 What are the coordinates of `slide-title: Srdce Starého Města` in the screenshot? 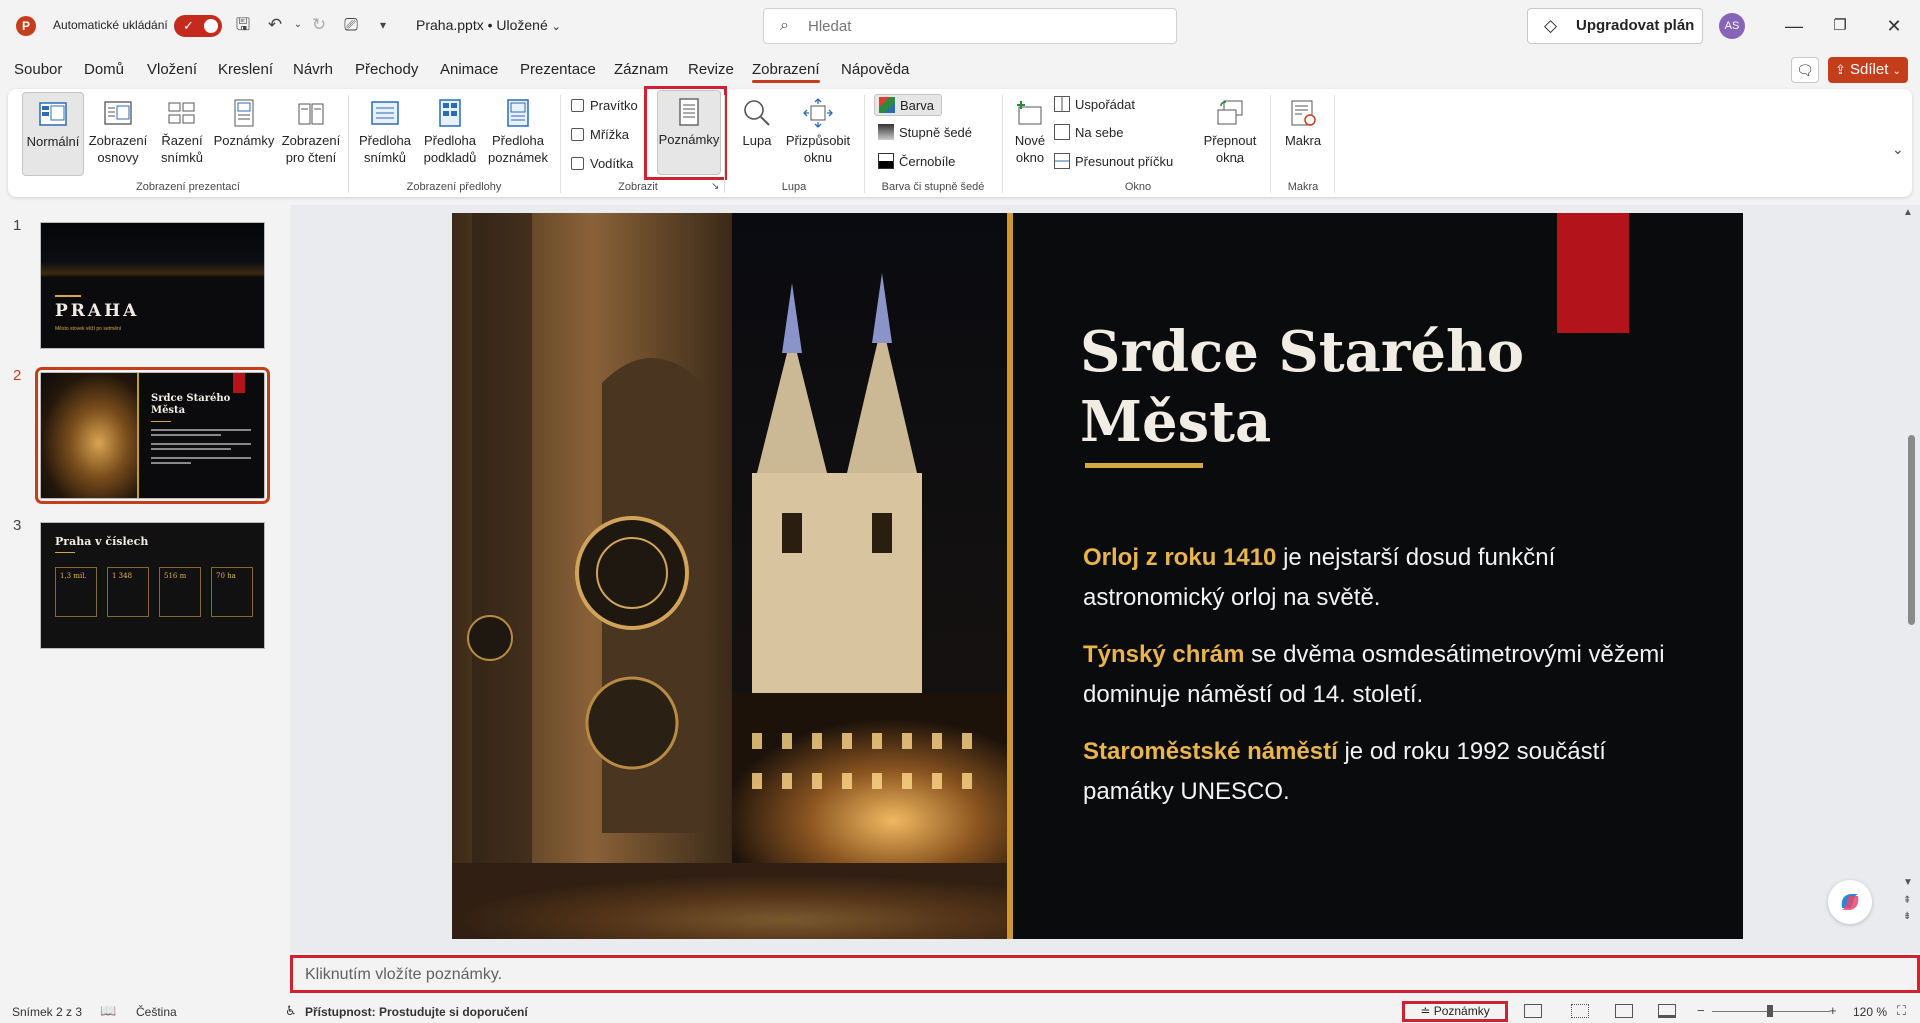 It's located at (1360, 387).